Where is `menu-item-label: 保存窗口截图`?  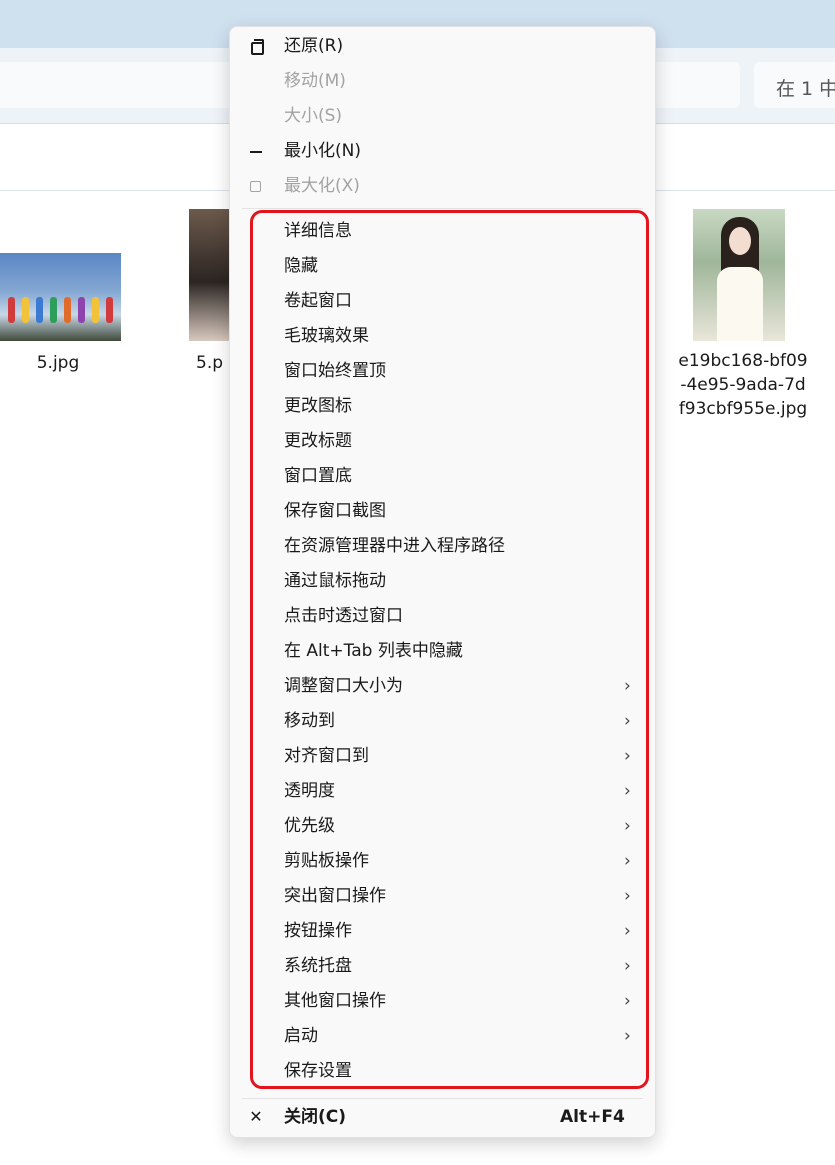
menu-item-label: 保存窗口截图 is located at coordinates (335, 511).